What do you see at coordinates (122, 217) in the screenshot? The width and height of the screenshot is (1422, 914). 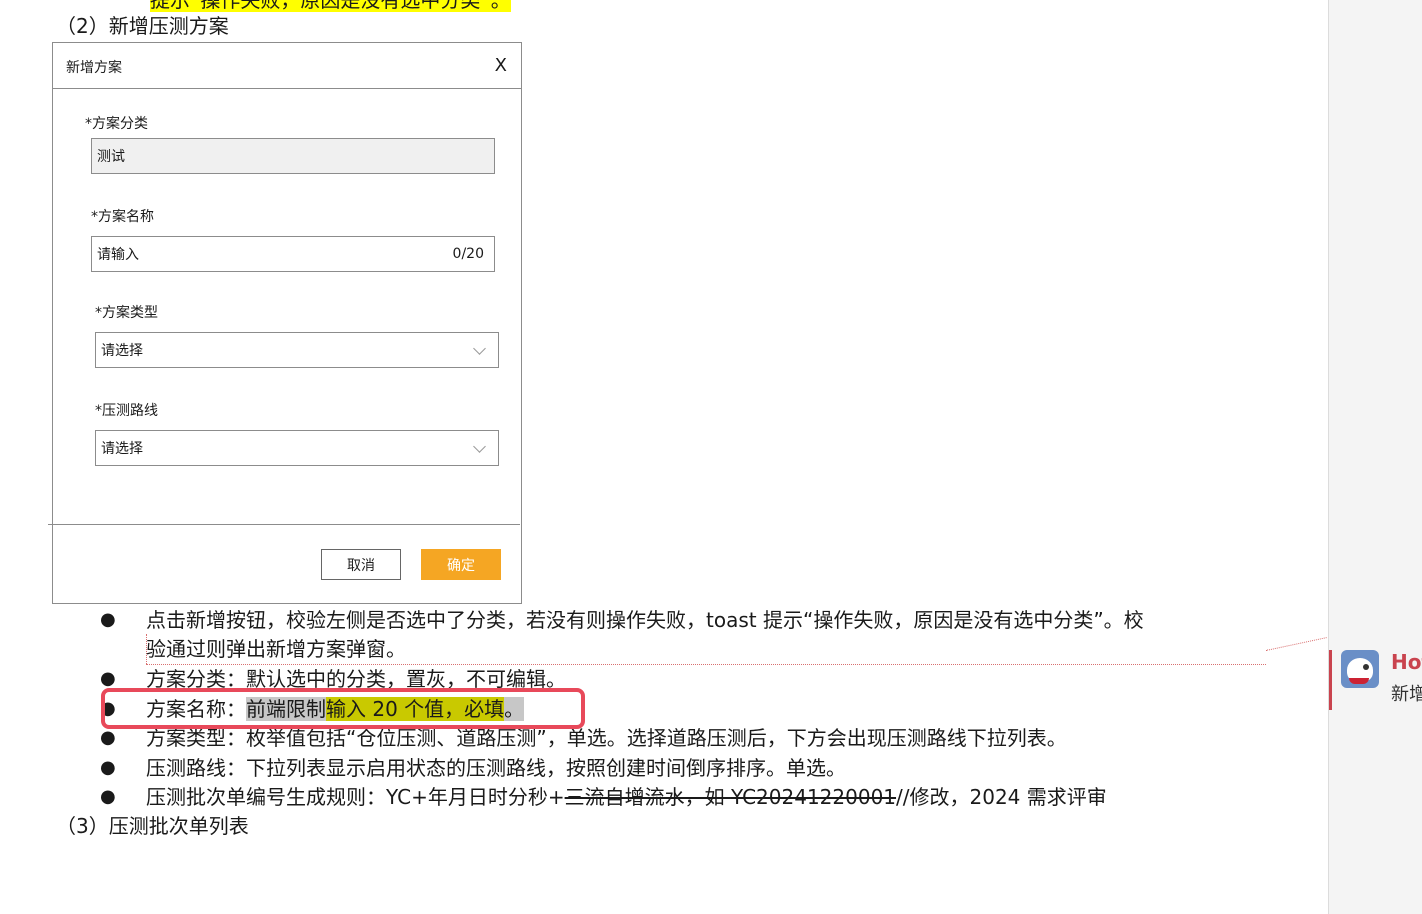 I see `plan-name-label: *方案名称` at bounding box center [122, 217].